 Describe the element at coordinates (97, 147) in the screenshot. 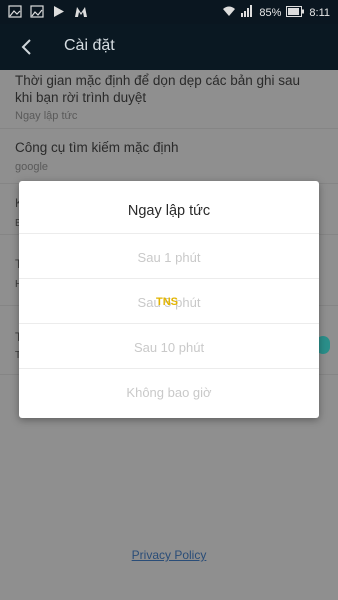

I see `setting-title: Công cụ tìm kiếm mặc định` at that location.